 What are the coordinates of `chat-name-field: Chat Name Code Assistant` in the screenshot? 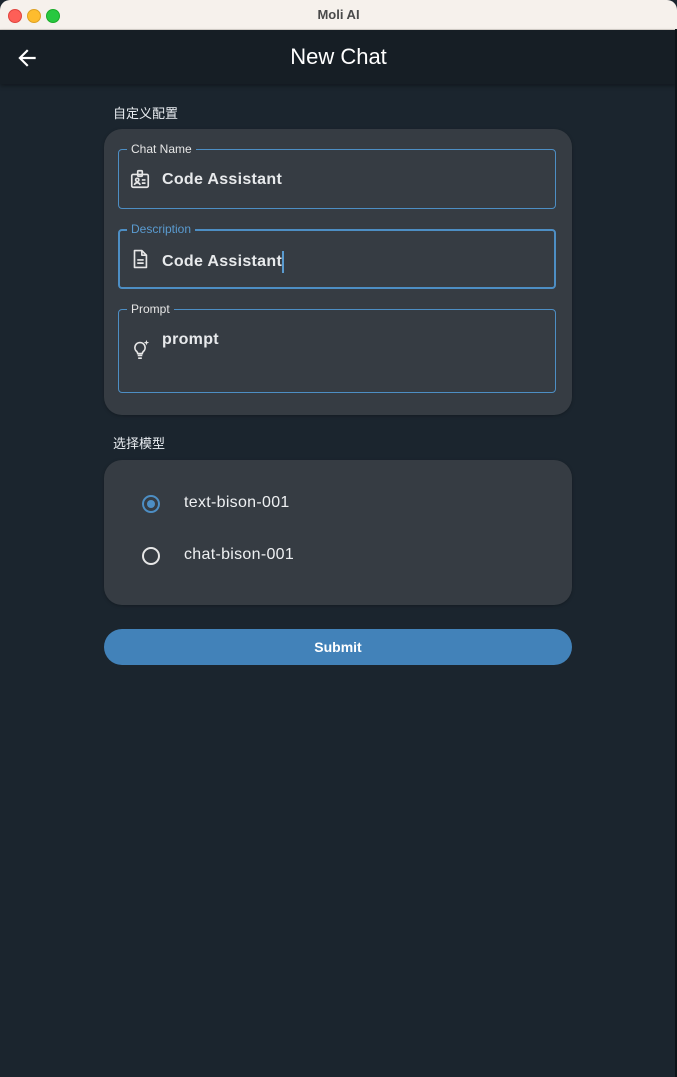 It's located at (337, 175).